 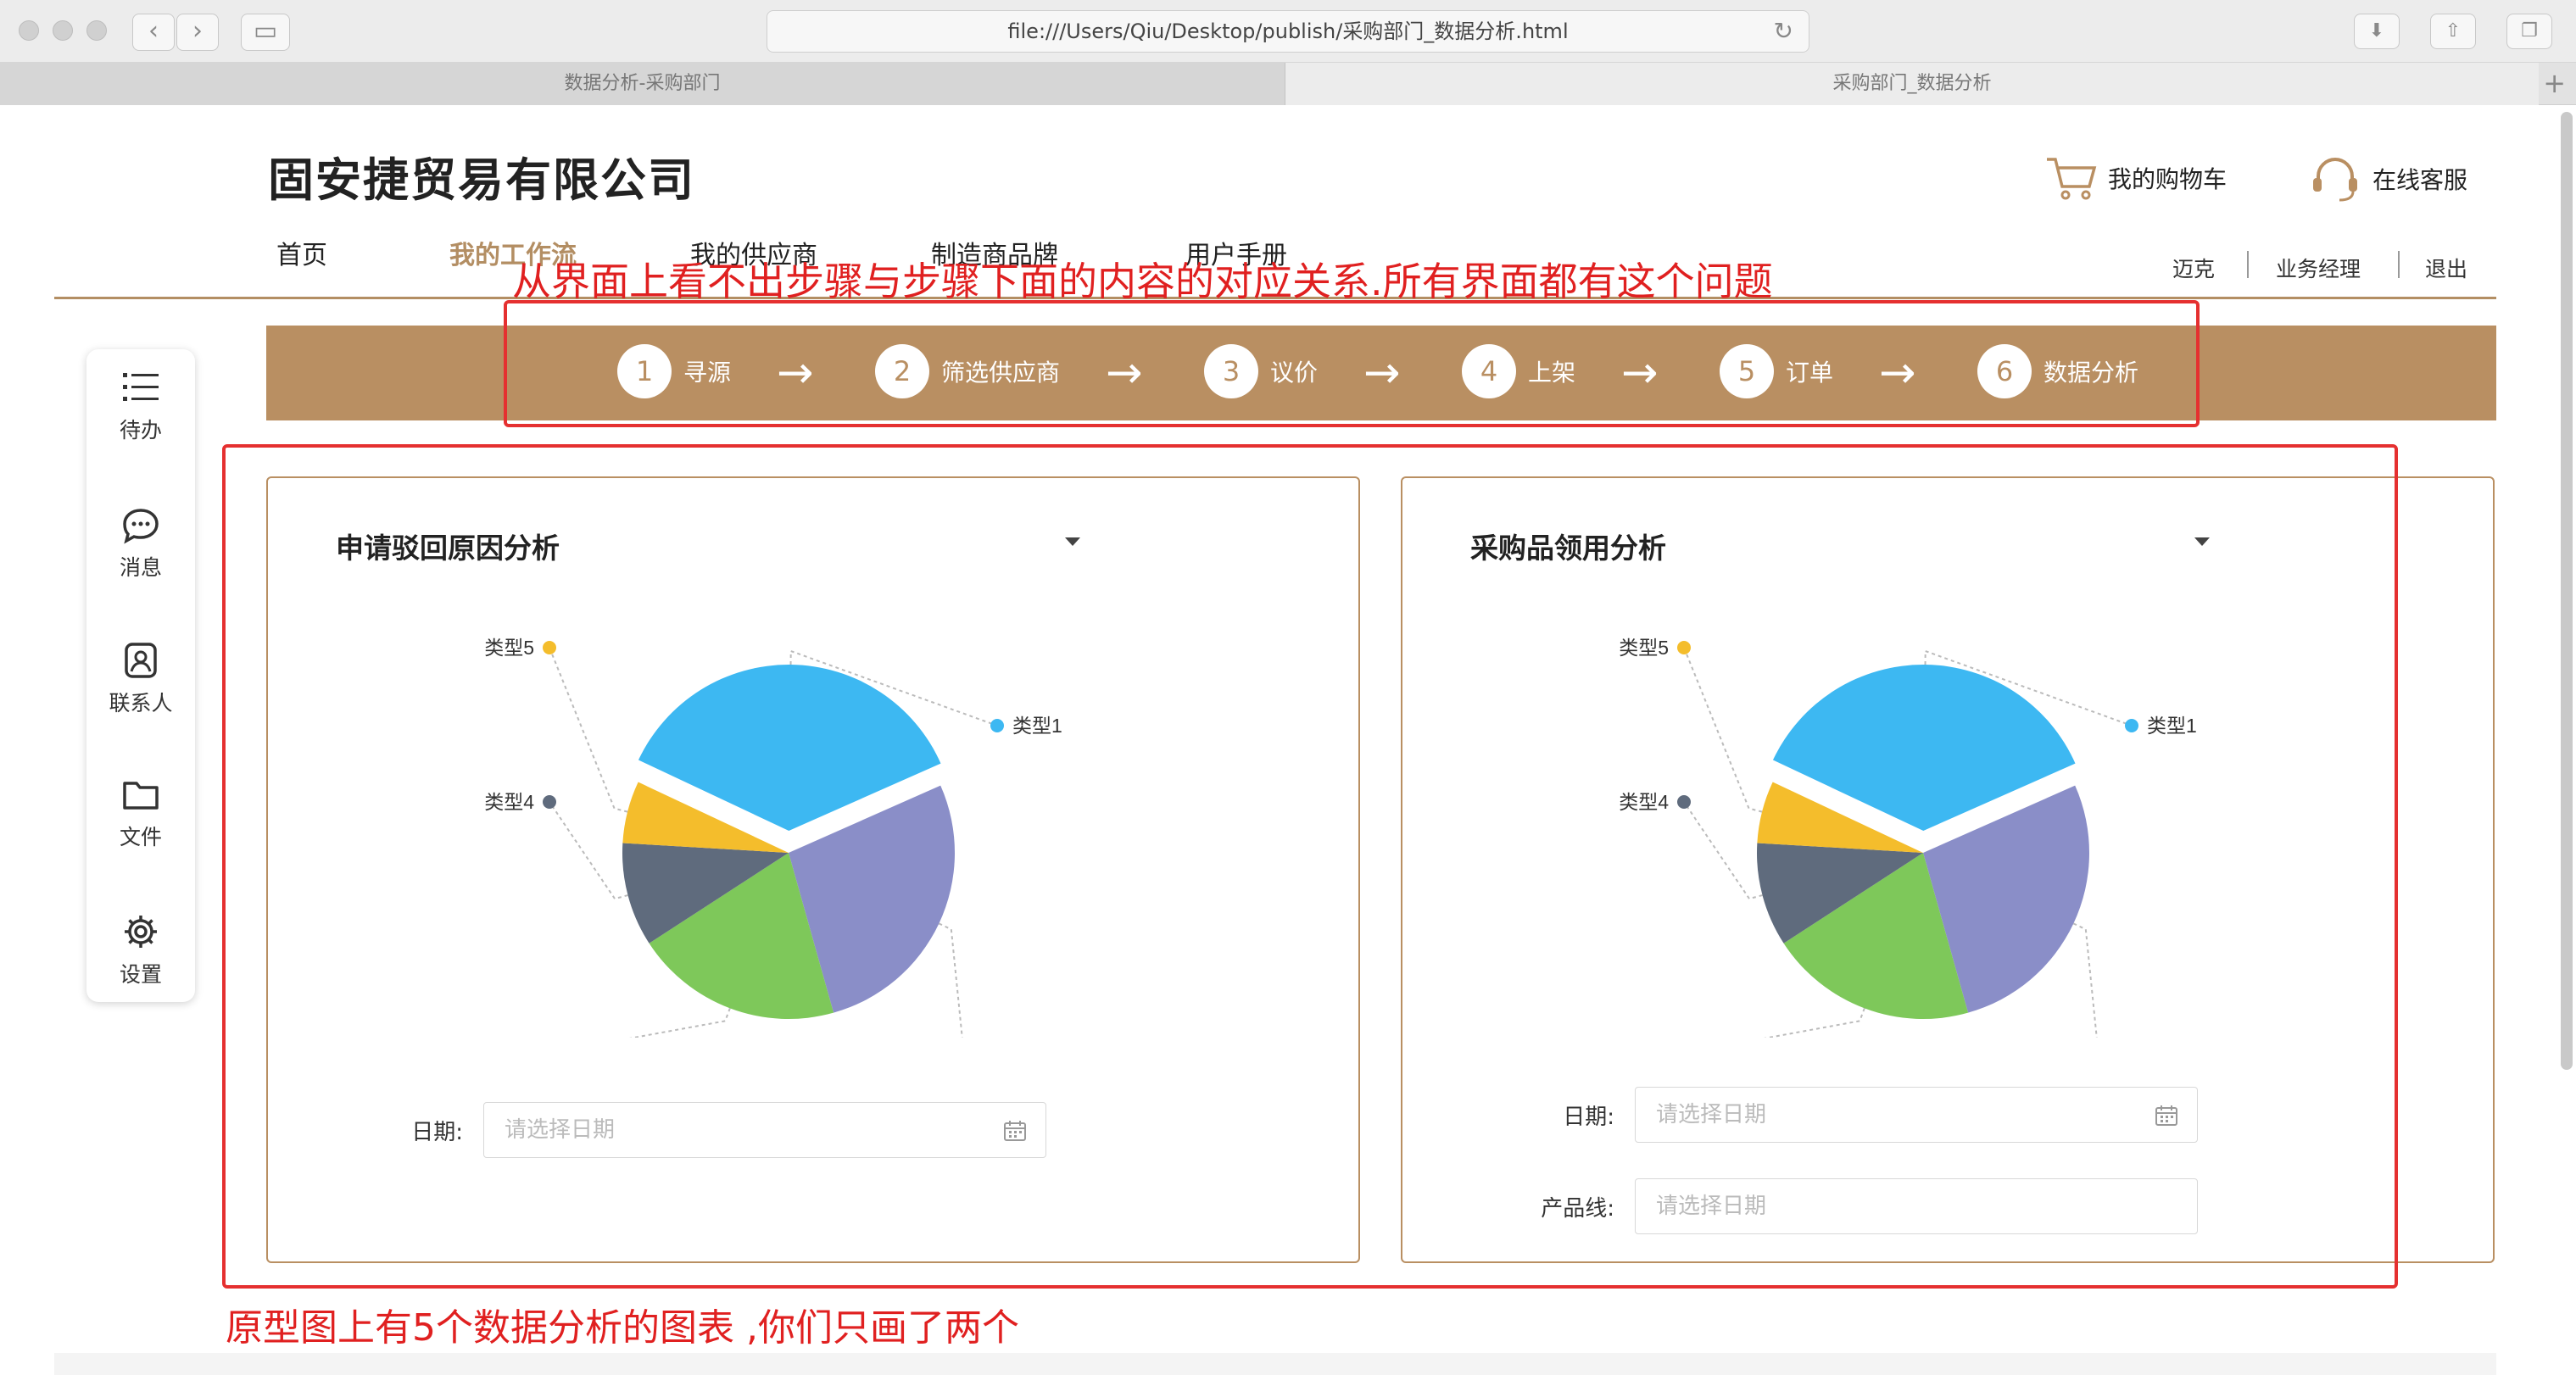 I want to click on sidebar-item-label: 文件, so click(x=140, y=837).